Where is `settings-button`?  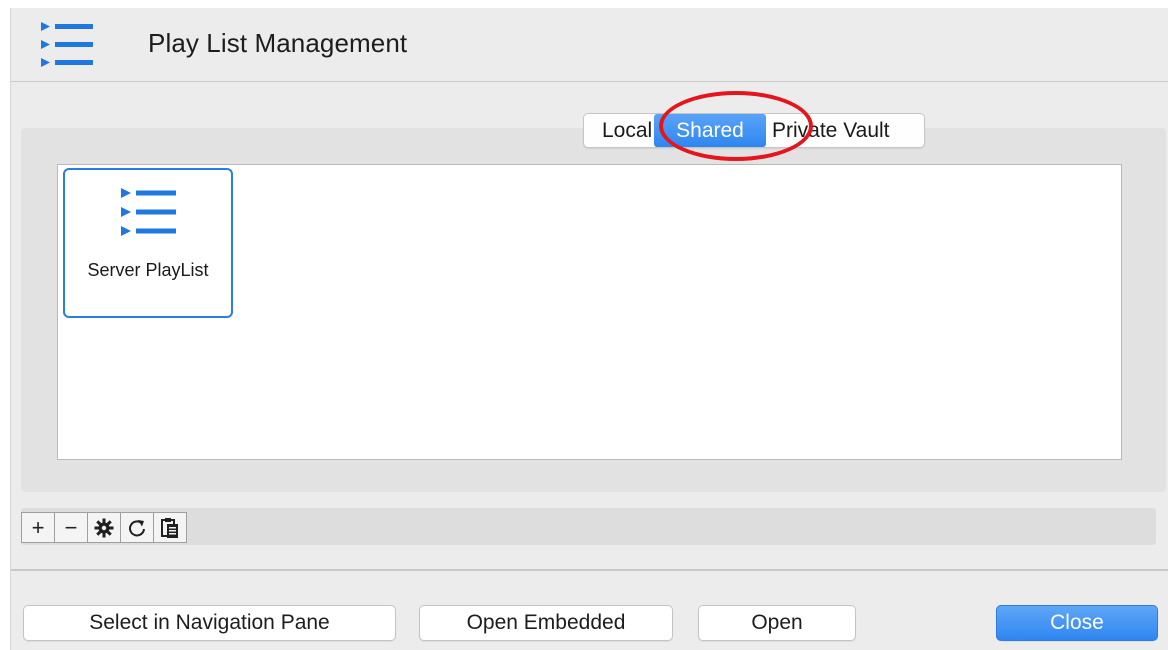 settings-button is located at coordinates (104, 527).